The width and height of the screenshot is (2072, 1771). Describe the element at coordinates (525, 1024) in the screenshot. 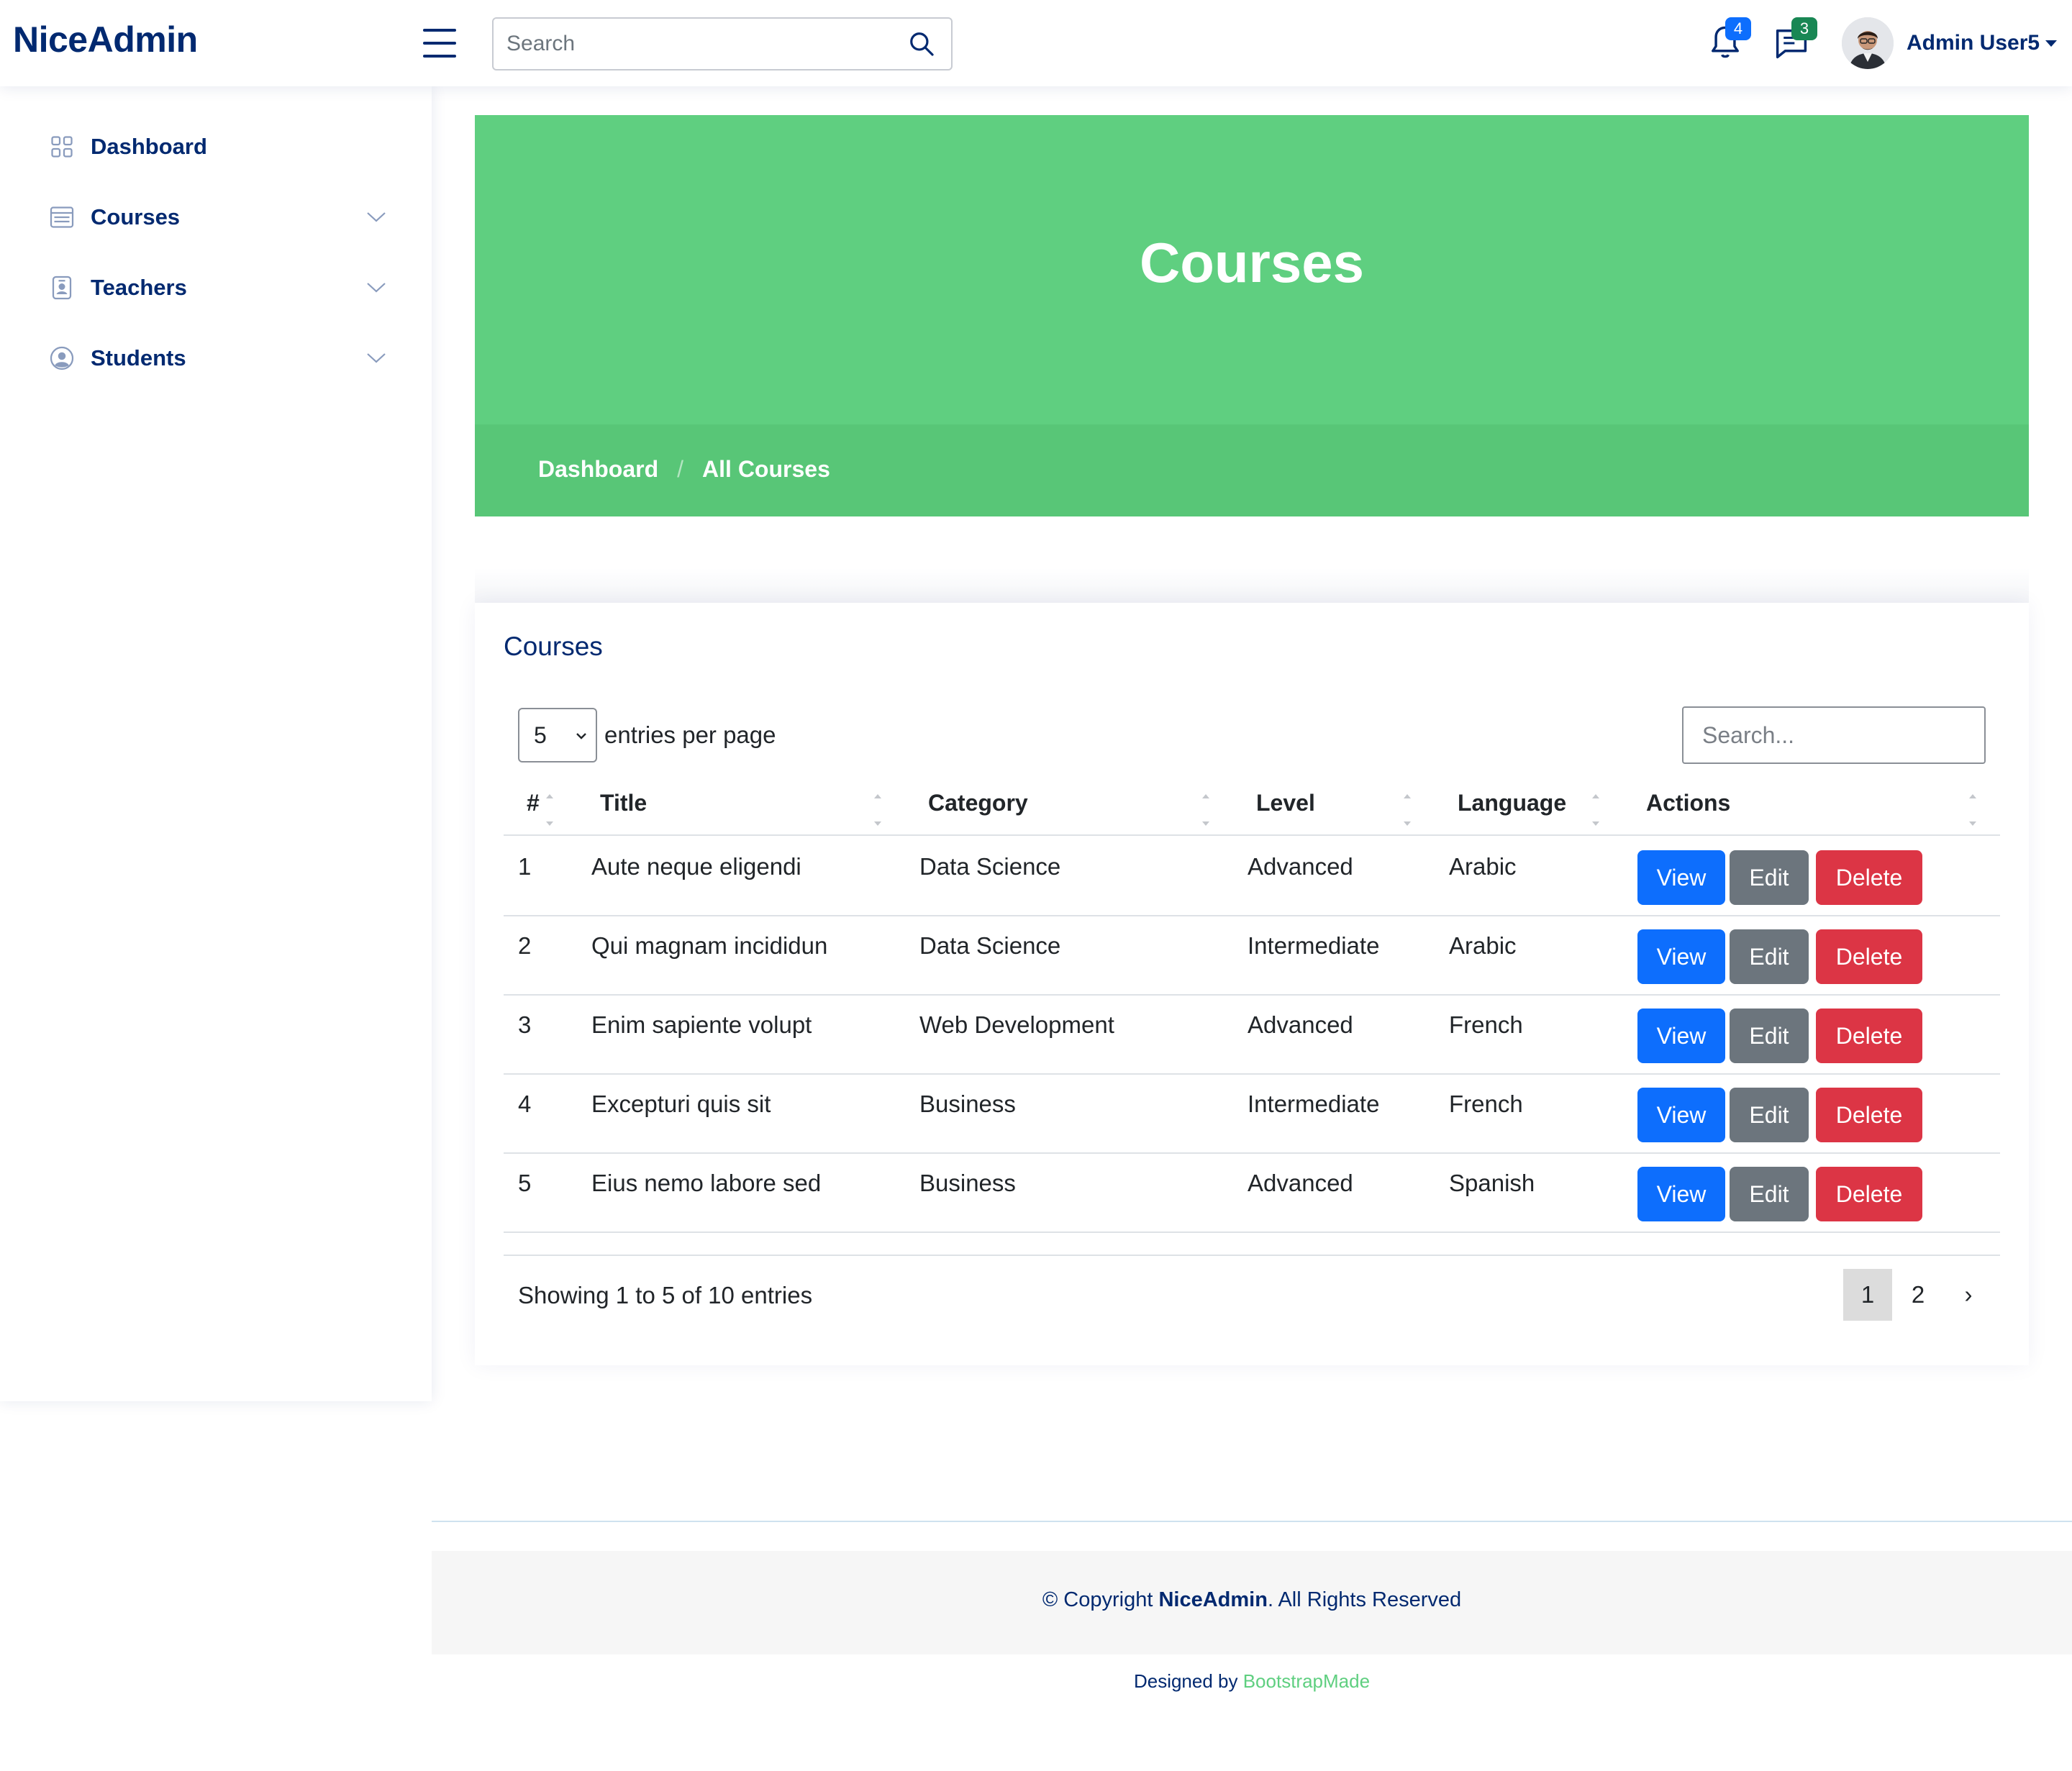

I see `cell-number: 3` at that location.